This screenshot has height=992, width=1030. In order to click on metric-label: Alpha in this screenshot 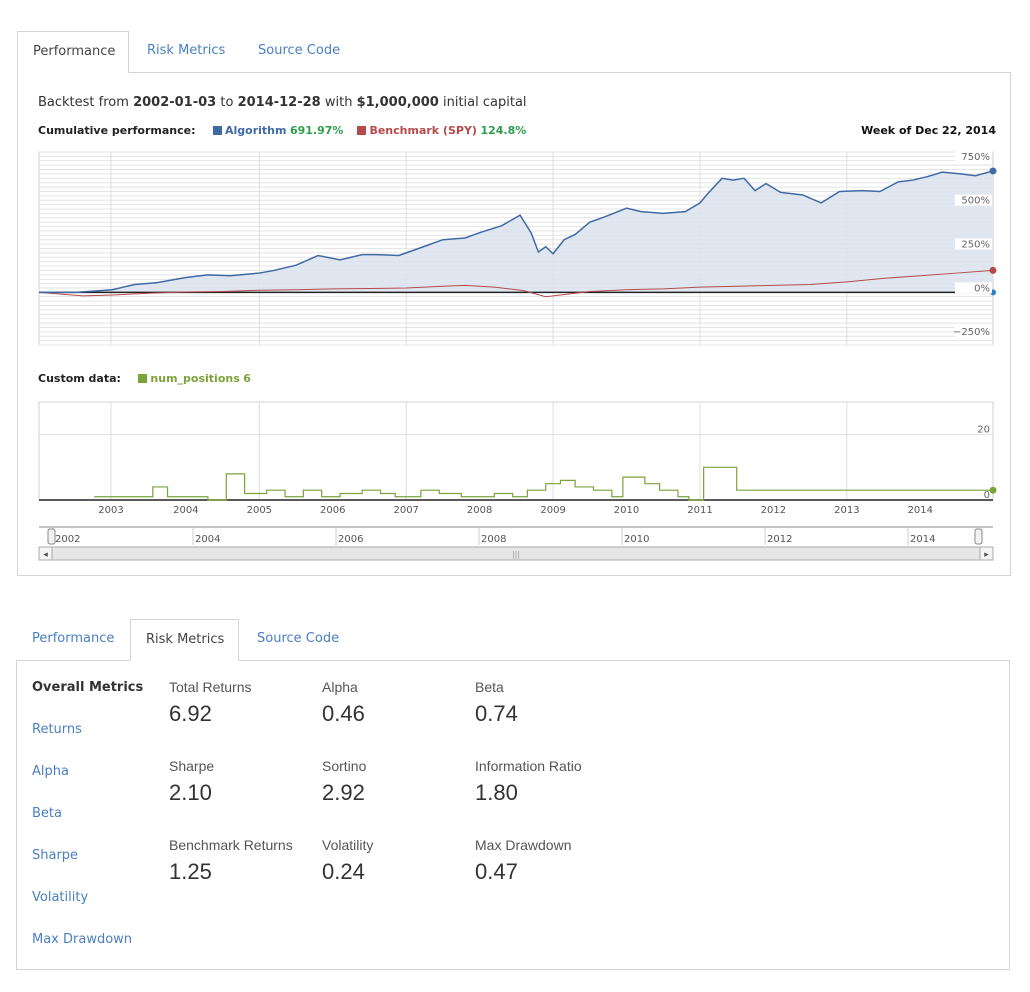, I will do `click(340, 687)`.